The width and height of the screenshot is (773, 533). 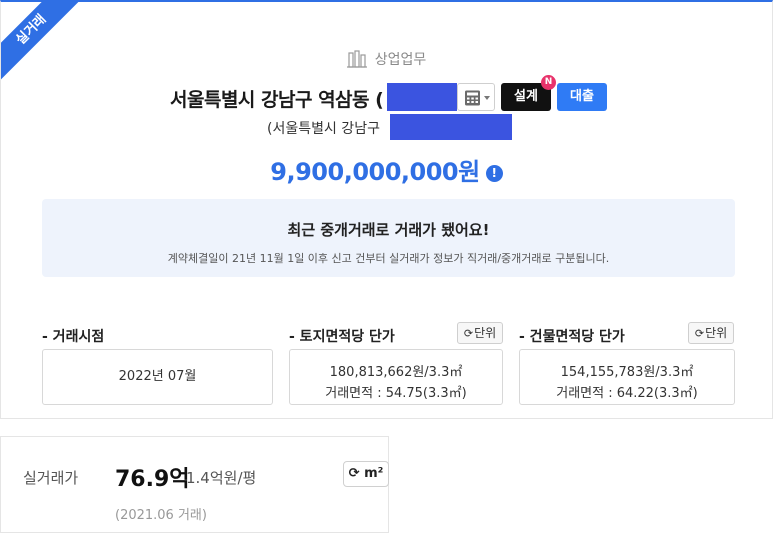 What do you see at coordinates (494, 173) in the screenshot?
I see `info-icon: !` at bounding box center [494, 173].